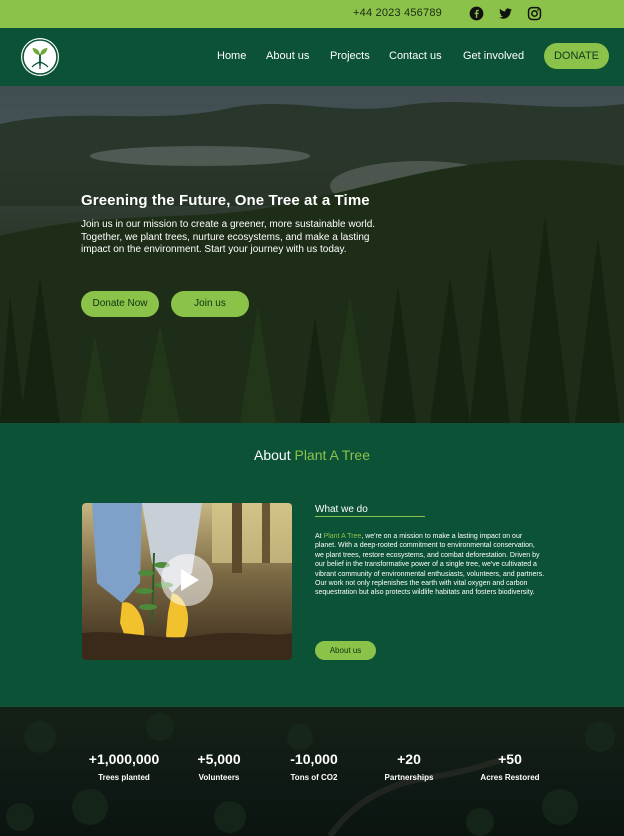 The image size is (624, 836). What do you see at coordinates (409, 777) in the screenshot?
I see `stat-label: Partnerships` at bounding box center [409, 777].